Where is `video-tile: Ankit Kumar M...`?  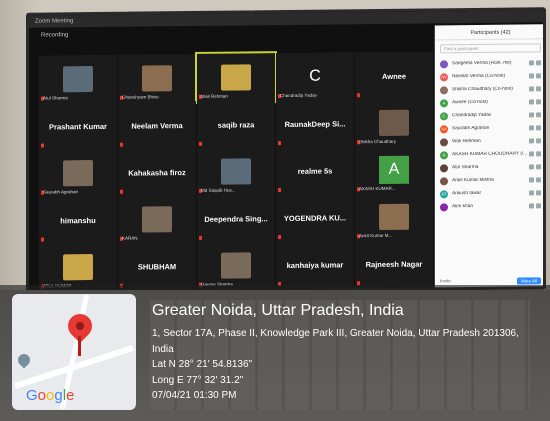
video-tile: Ankit Kumar M... is located at coordinates (394, 217).